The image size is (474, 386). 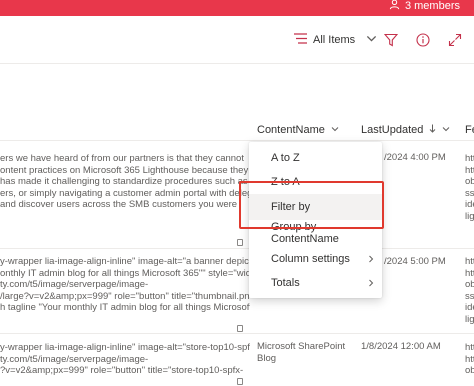 What do you see at coordinates (415, 261) in the screenshot?
I see `table-cell-date: /2024 5:00 PM` at bounding box center [415, 261].